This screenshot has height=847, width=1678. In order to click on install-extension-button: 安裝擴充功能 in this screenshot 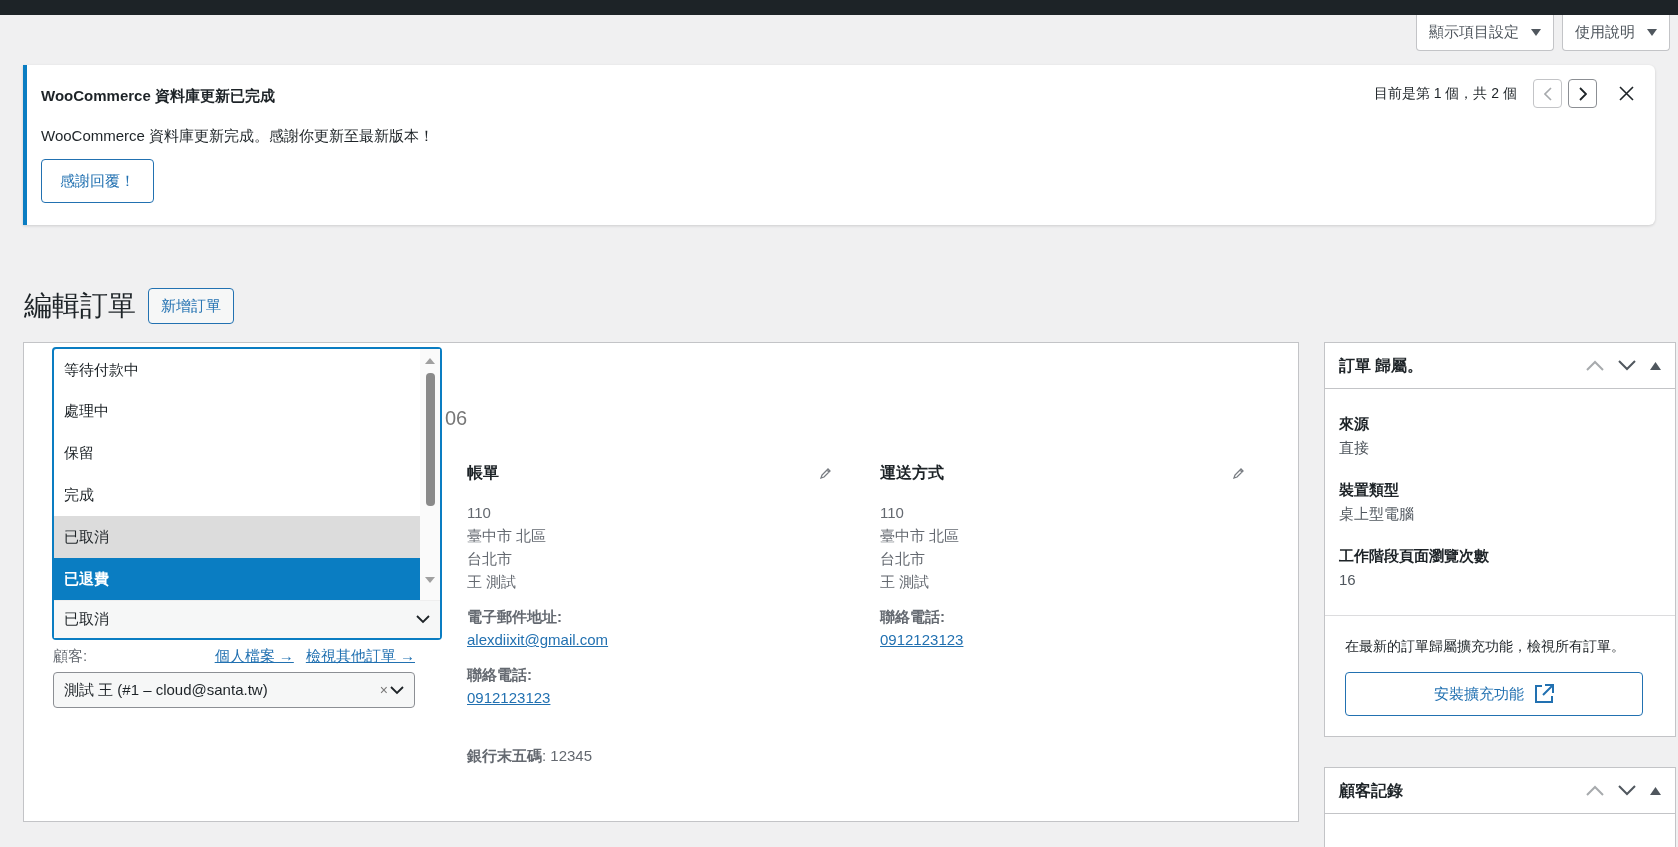, I will do `click(1494, 694)`.